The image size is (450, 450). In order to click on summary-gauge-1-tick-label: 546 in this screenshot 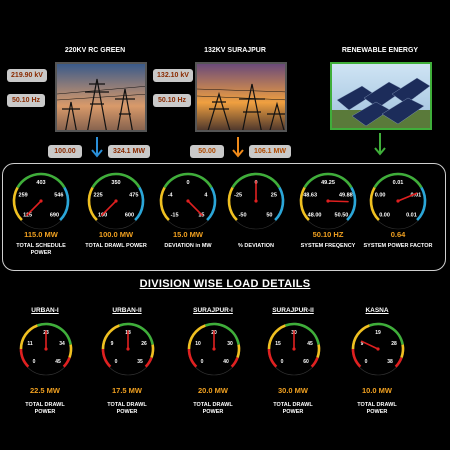, I will do `click(58, 196)`.